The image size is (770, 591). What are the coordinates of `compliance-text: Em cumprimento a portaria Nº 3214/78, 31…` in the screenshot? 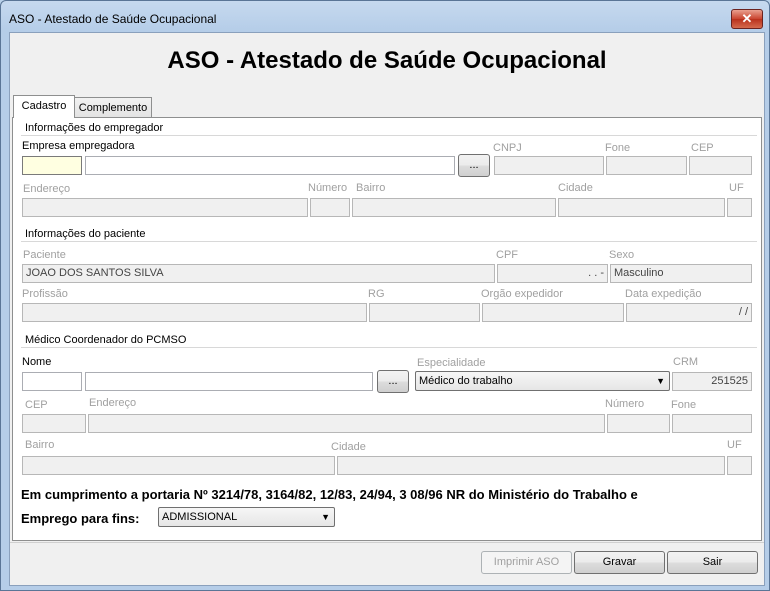 It's located at (329, 494).